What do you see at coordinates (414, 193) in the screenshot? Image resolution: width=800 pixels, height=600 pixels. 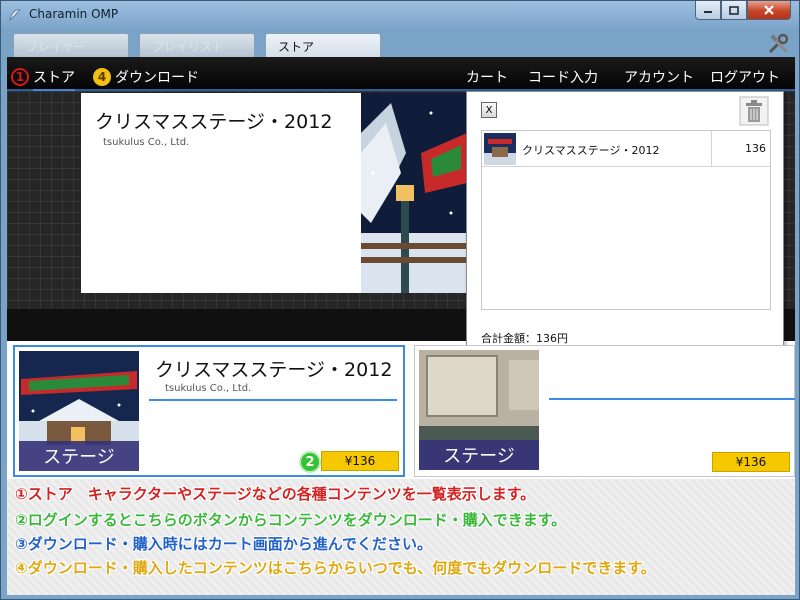 I see `featured-scene-image` at bounding box center [414, 193].